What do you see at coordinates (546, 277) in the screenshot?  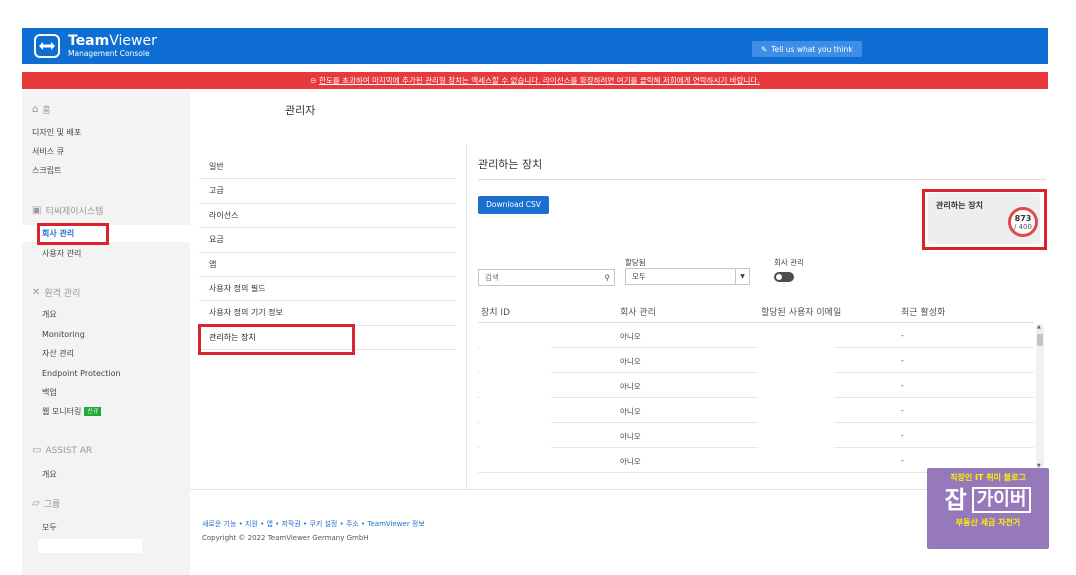 I see `search-input: 검색 ⚲` at bounding box center [546, 277].